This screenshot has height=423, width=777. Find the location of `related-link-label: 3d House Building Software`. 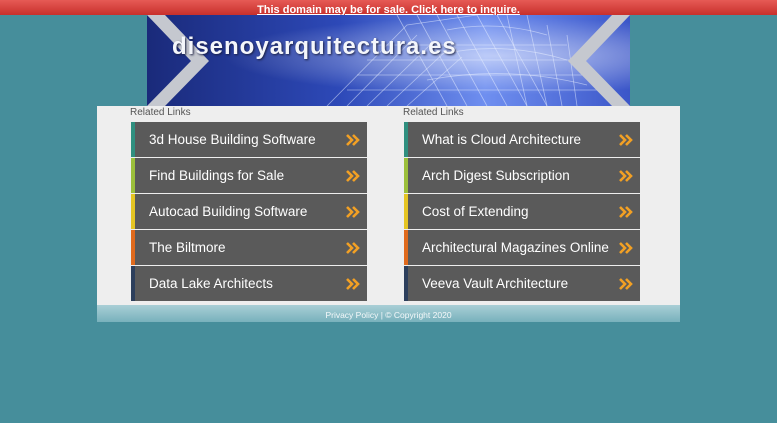

related-link-label: 3d House Building Software is located at coordinates (232, 139).